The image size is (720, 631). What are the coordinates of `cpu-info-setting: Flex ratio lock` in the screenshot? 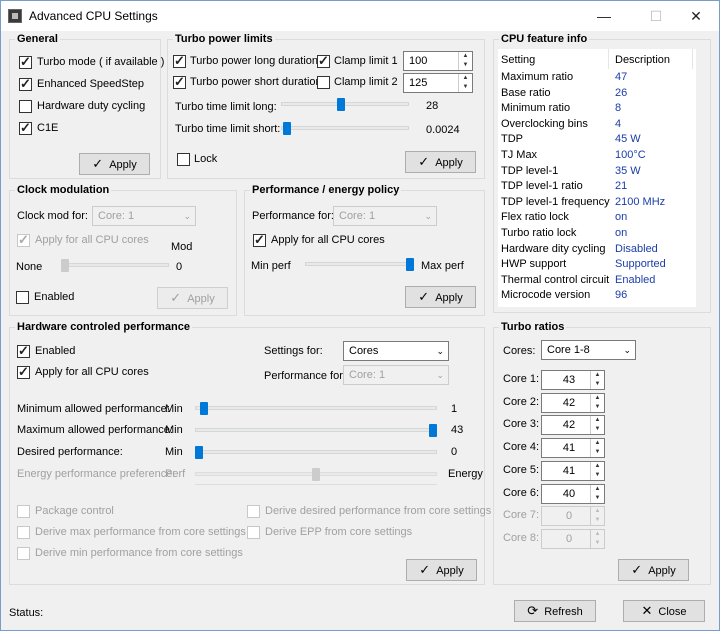 It's located at (535, 217).